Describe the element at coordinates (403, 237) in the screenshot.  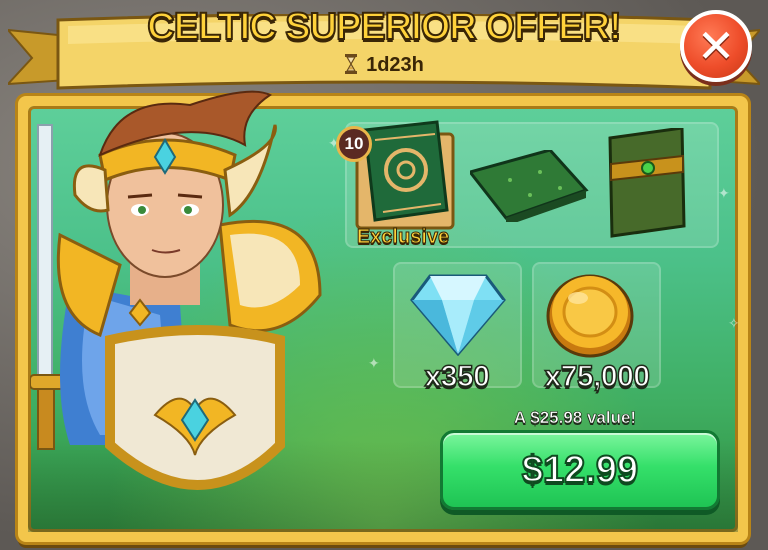
I see `exclusive-tag: Exclusive` at that location.